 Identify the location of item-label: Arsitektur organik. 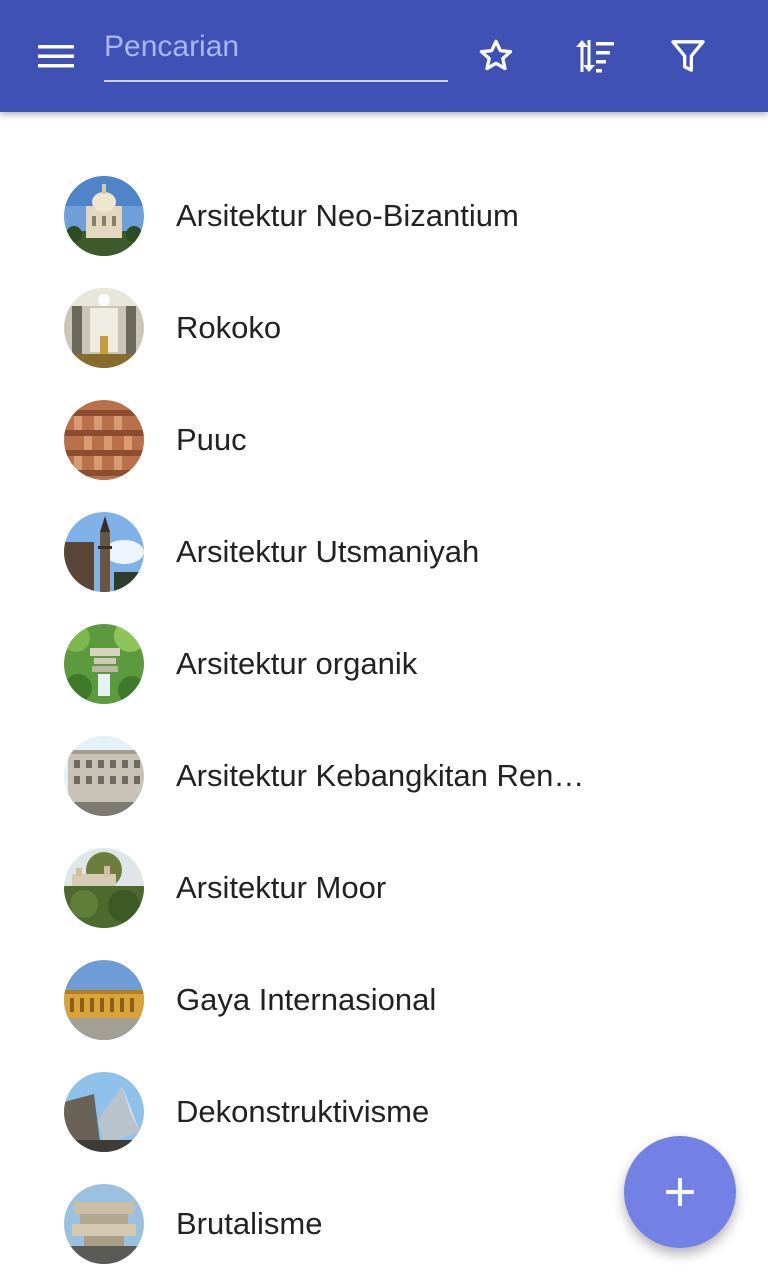
(297, 663).